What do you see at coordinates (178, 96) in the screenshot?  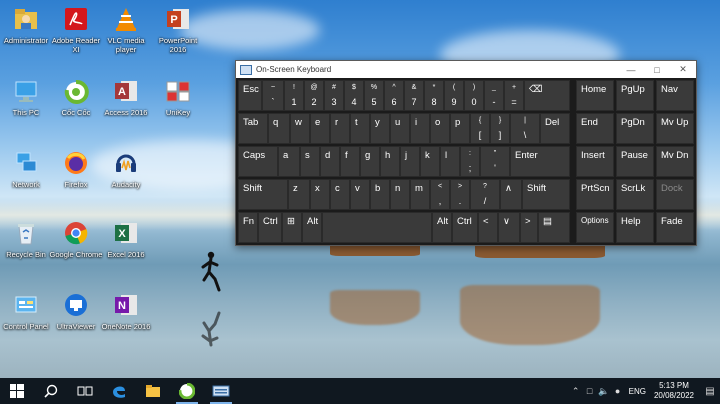 I see `desktop-icon-unikey: UniKey` at bounding box center [178, 96].